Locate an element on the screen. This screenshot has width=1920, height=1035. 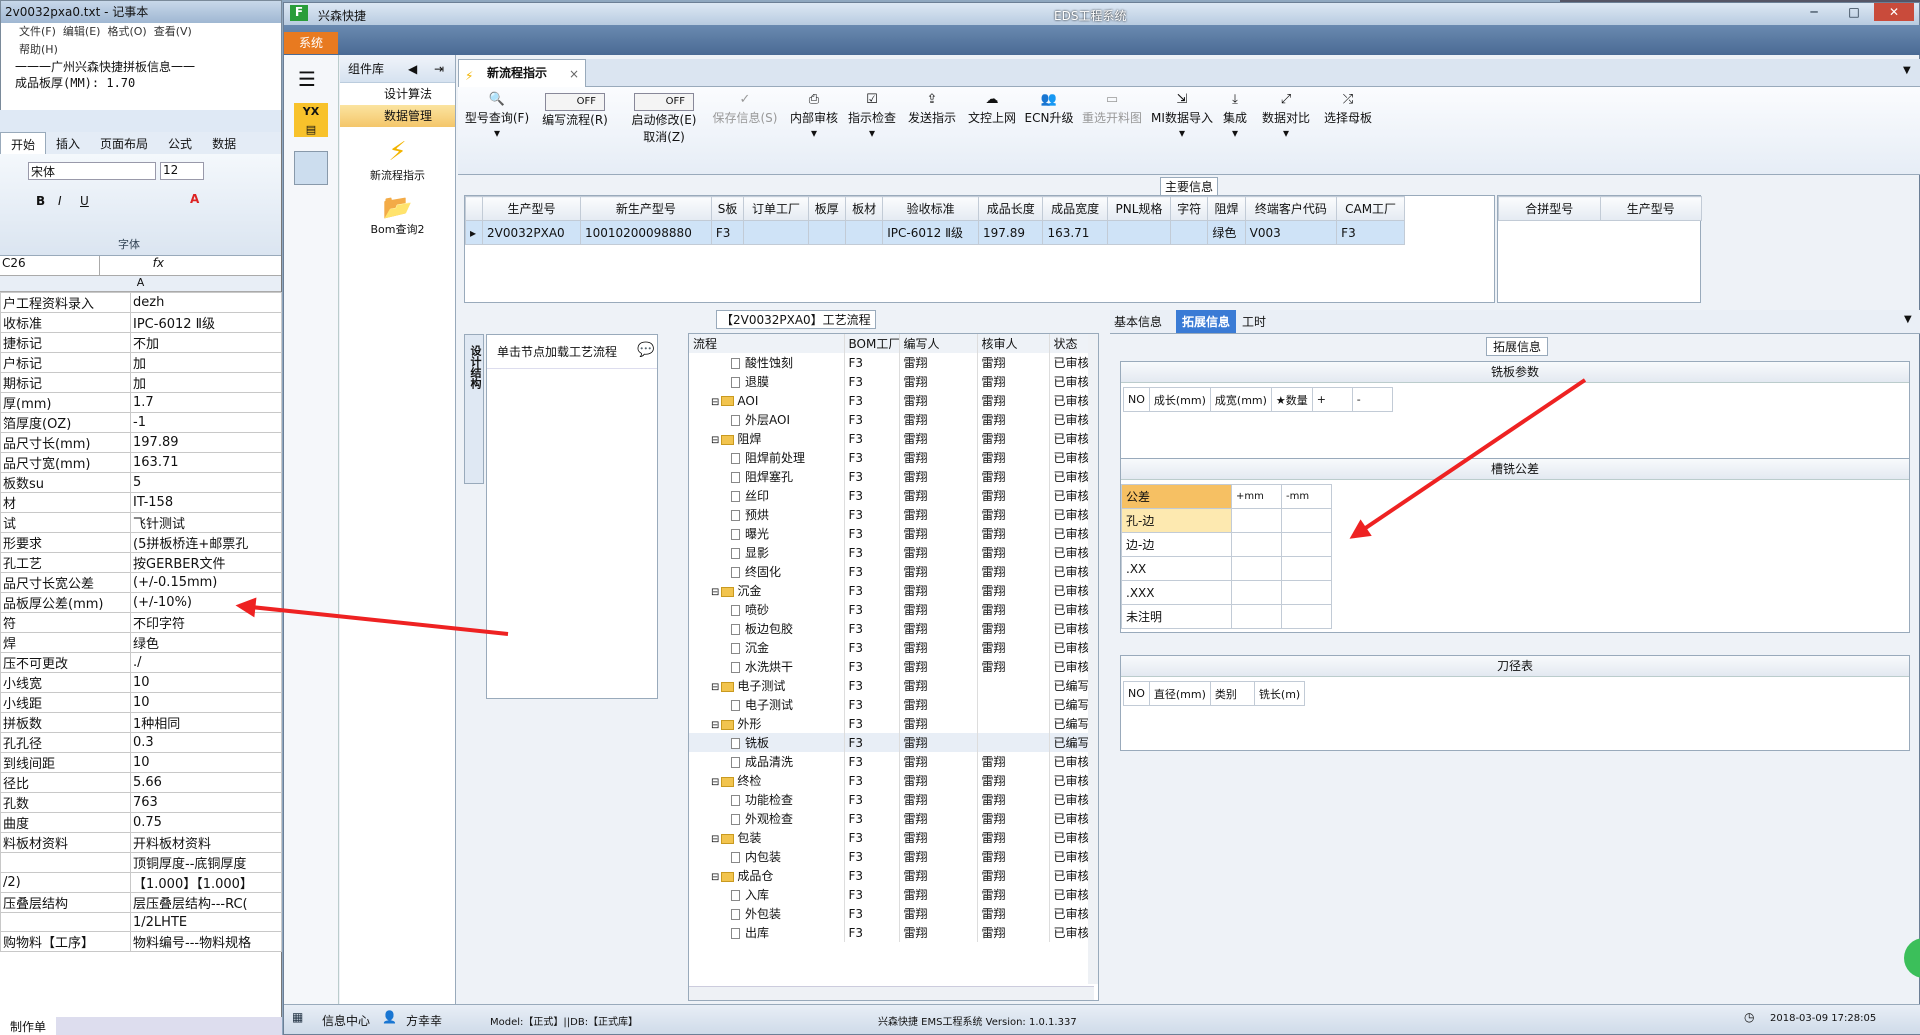
cell-value: 5.66 is located at coordinates (206, 782).